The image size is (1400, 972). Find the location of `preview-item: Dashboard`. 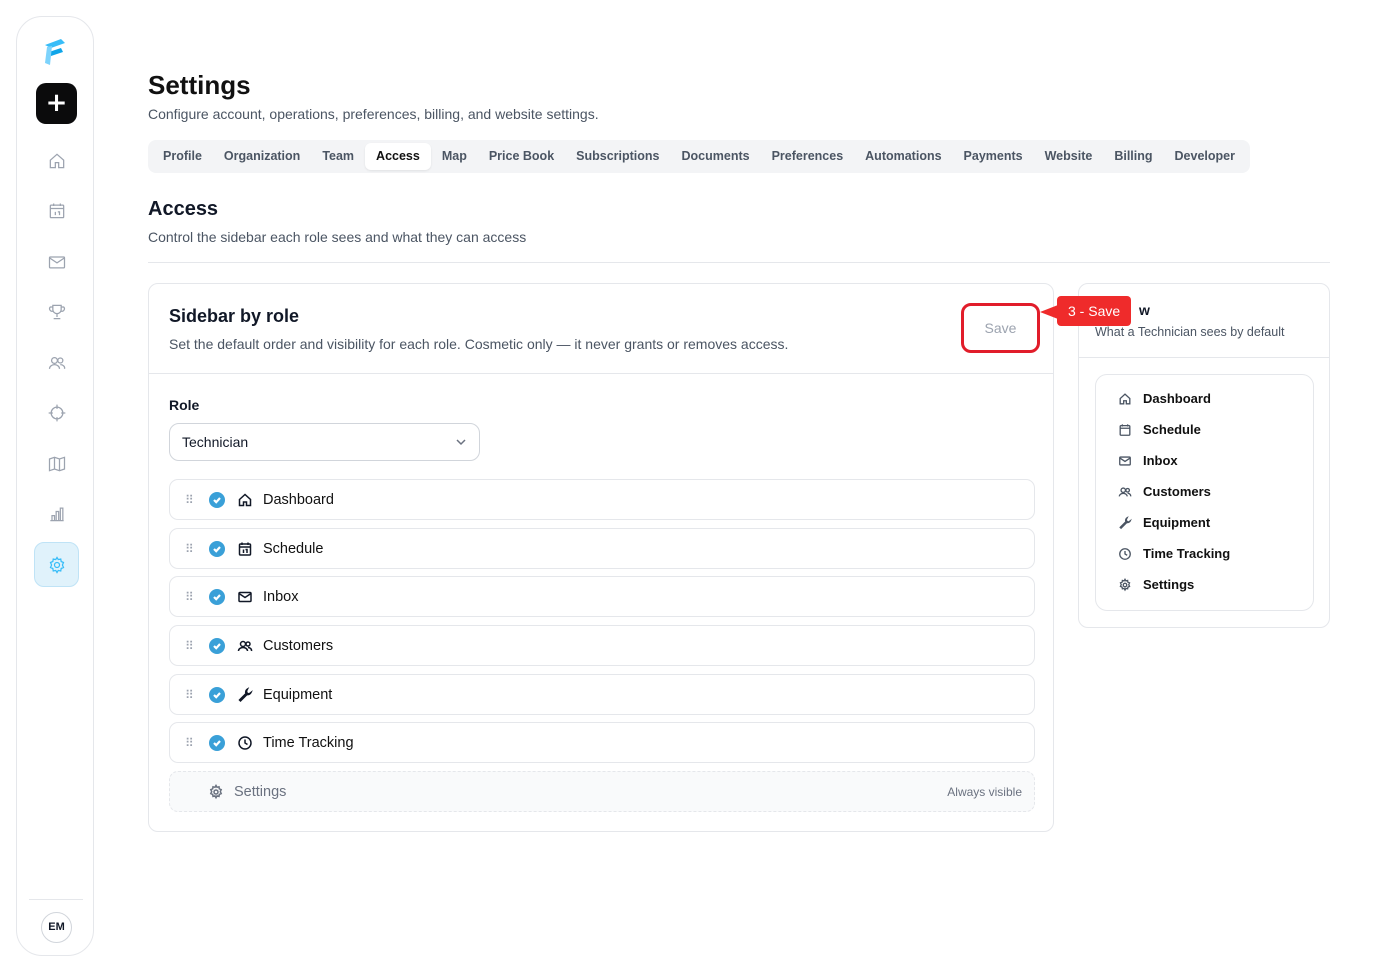

preview-item: Dashboard is located at coordinates (1164, 398).